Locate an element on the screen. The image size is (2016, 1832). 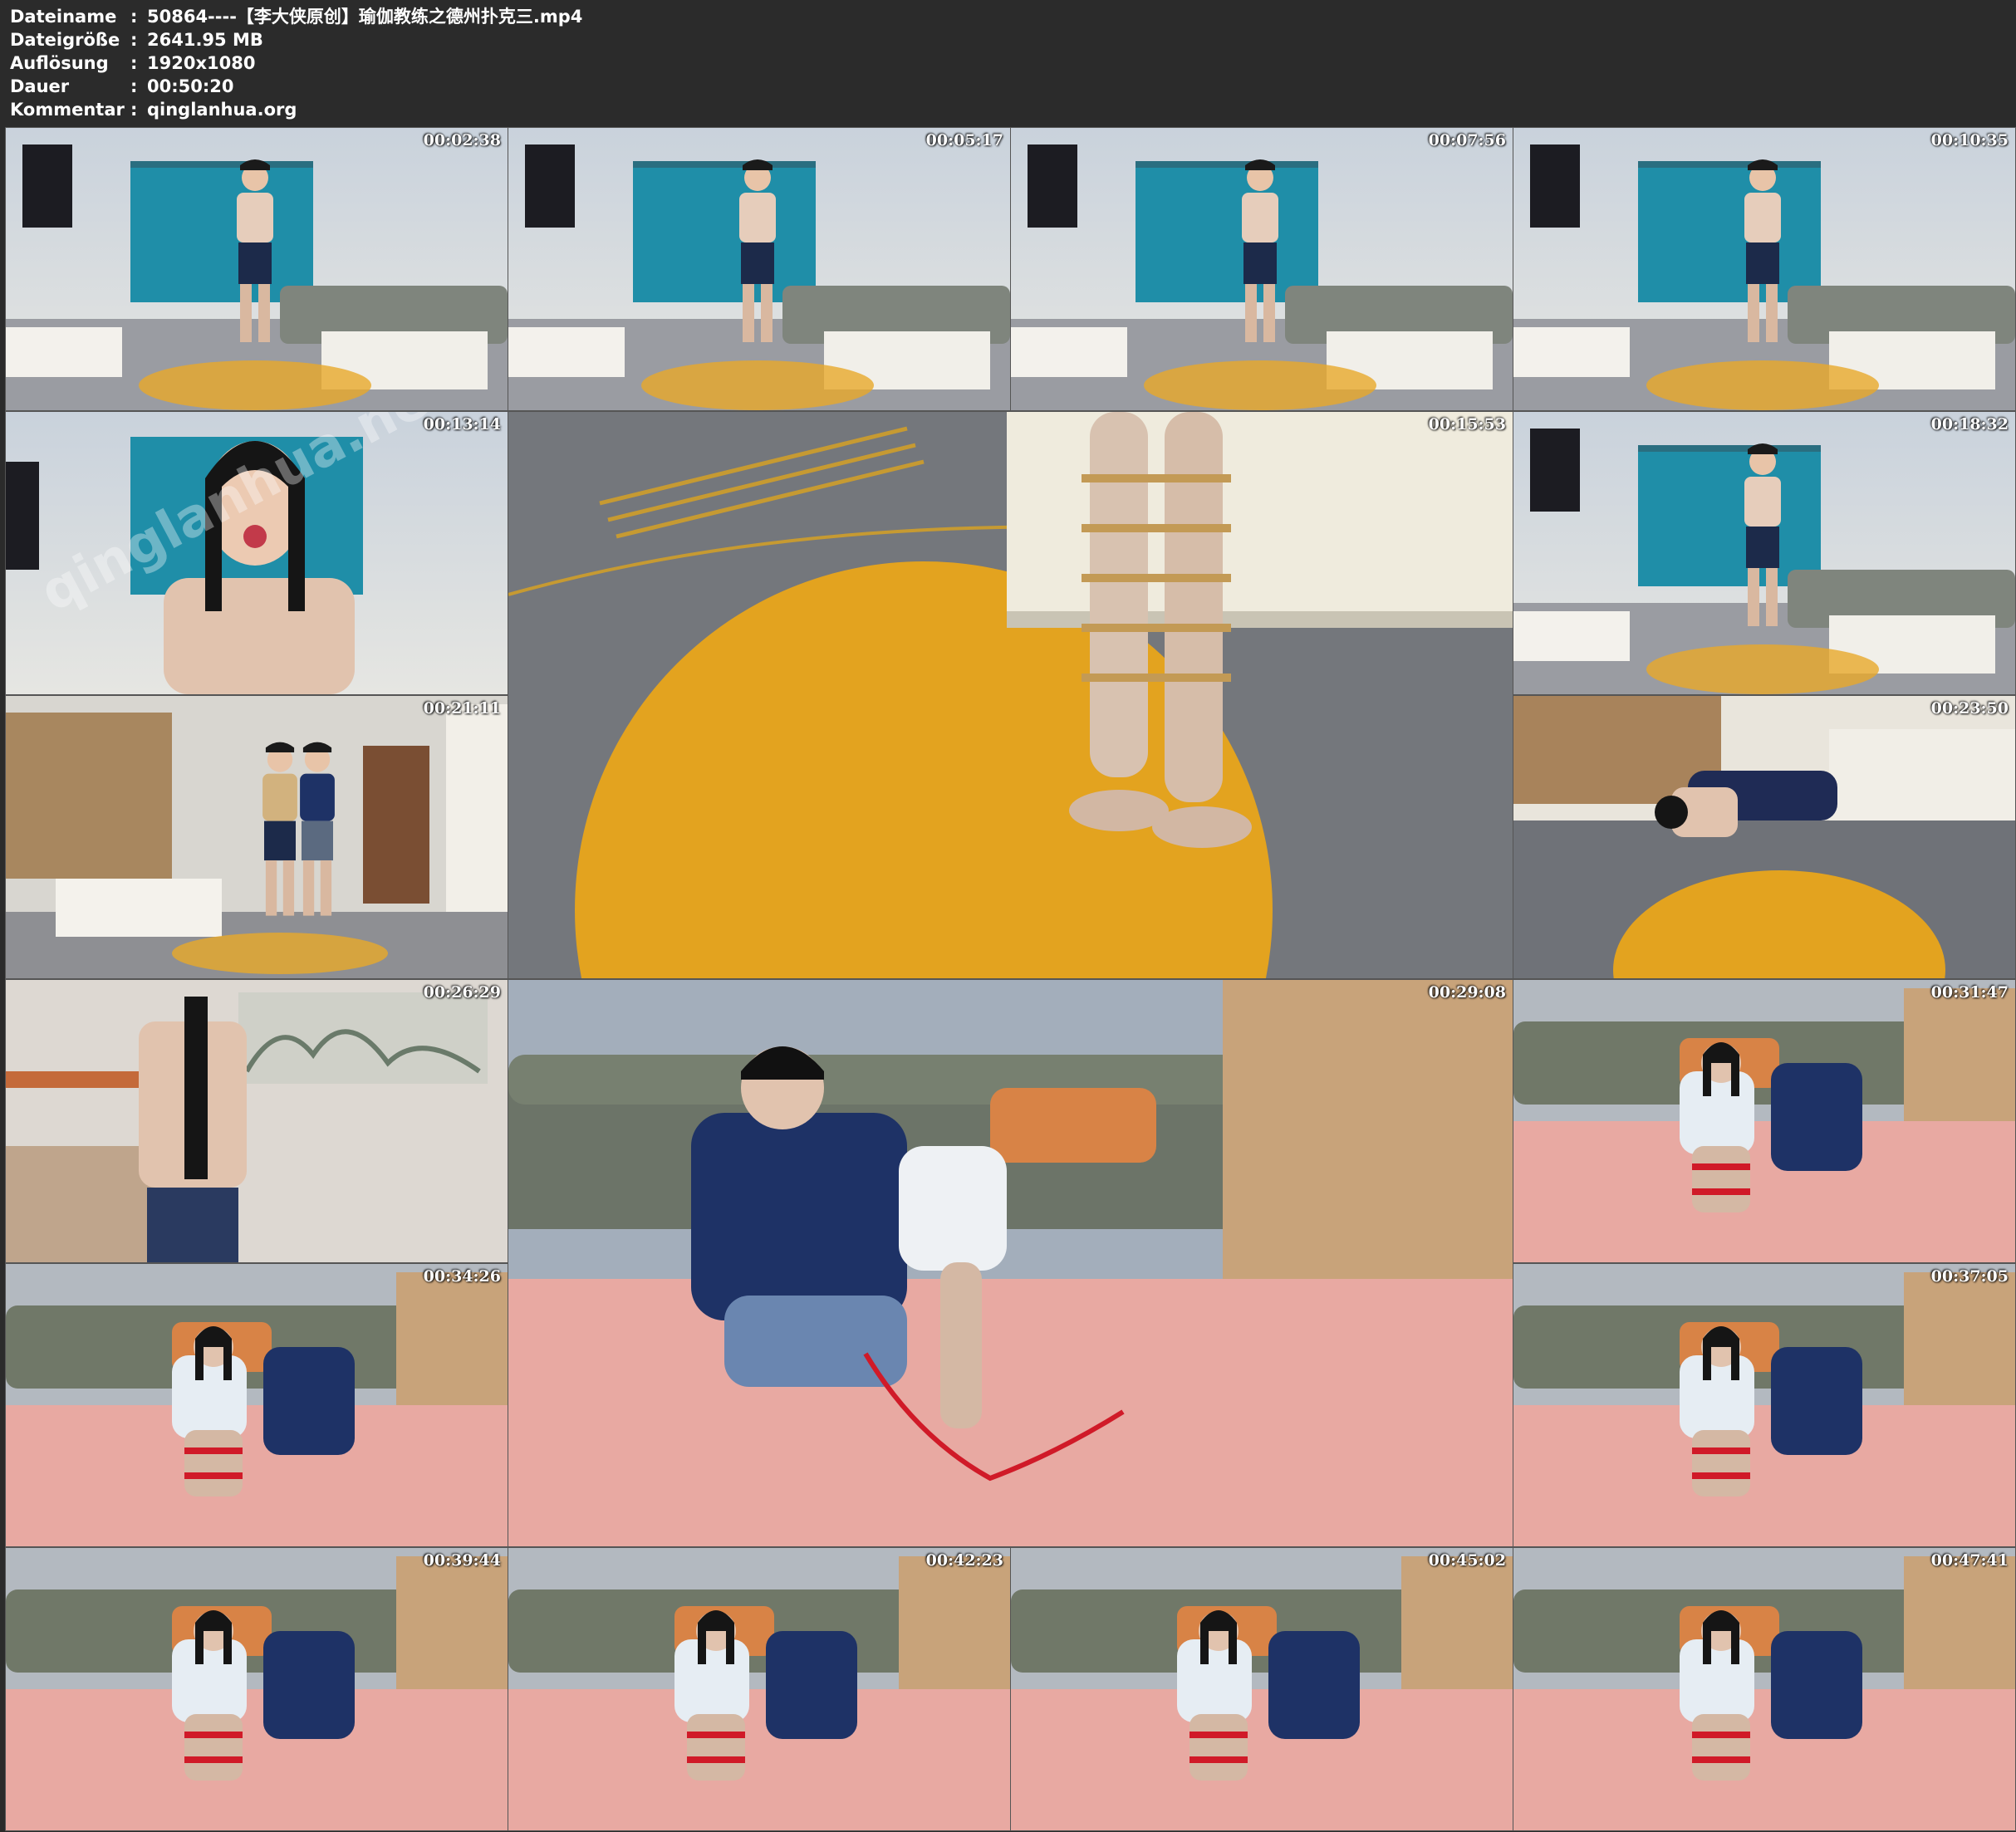
video-thumbnail: 00:10:35 is located at coordinates (1764, 269).